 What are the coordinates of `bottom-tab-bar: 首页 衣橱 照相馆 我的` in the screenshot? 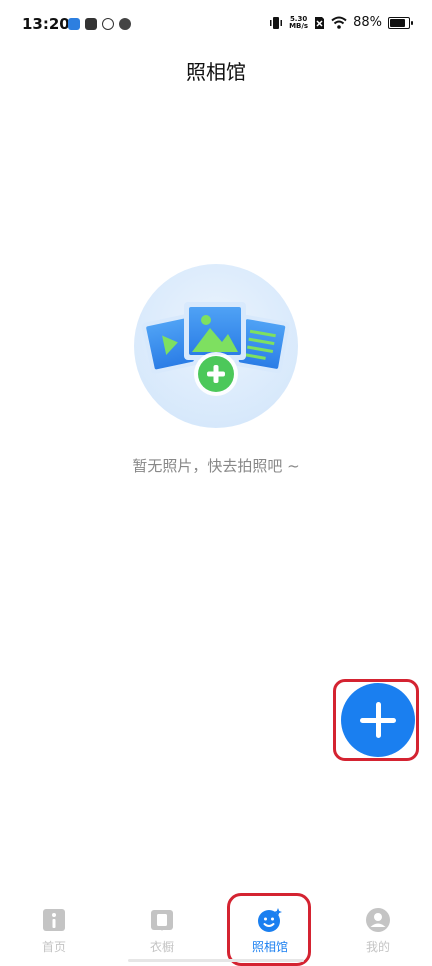 It's located at (216, 930).